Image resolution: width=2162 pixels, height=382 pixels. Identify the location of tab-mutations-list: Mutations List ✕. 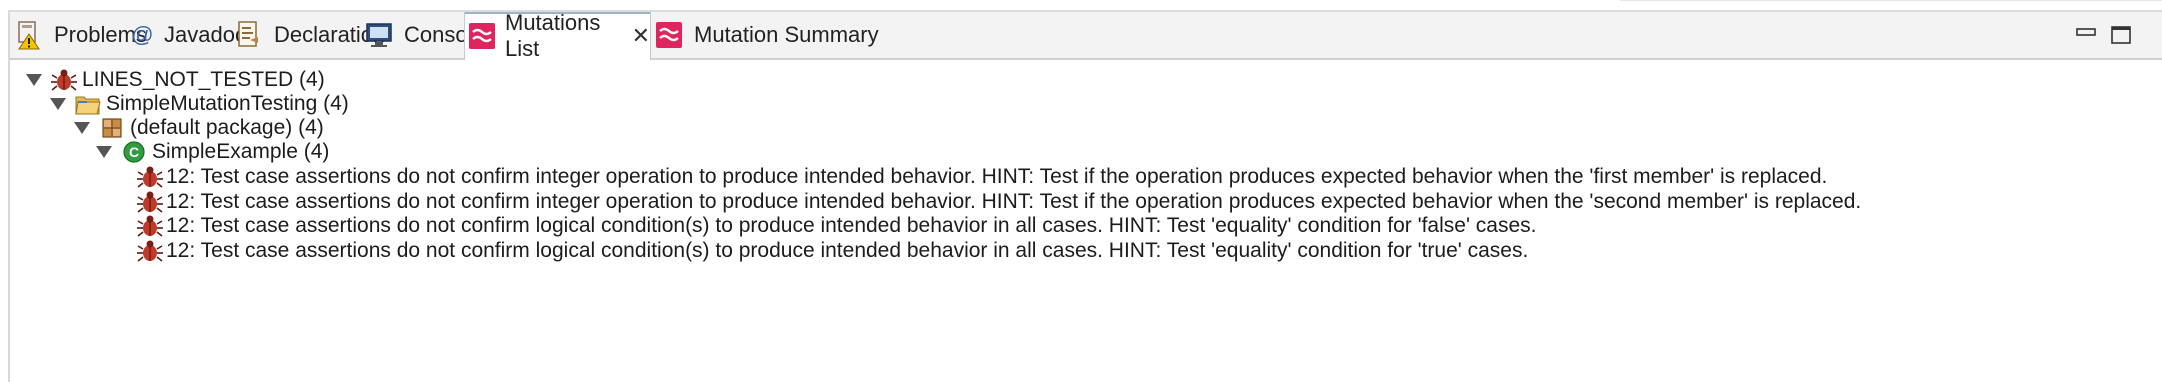
(557, 35).